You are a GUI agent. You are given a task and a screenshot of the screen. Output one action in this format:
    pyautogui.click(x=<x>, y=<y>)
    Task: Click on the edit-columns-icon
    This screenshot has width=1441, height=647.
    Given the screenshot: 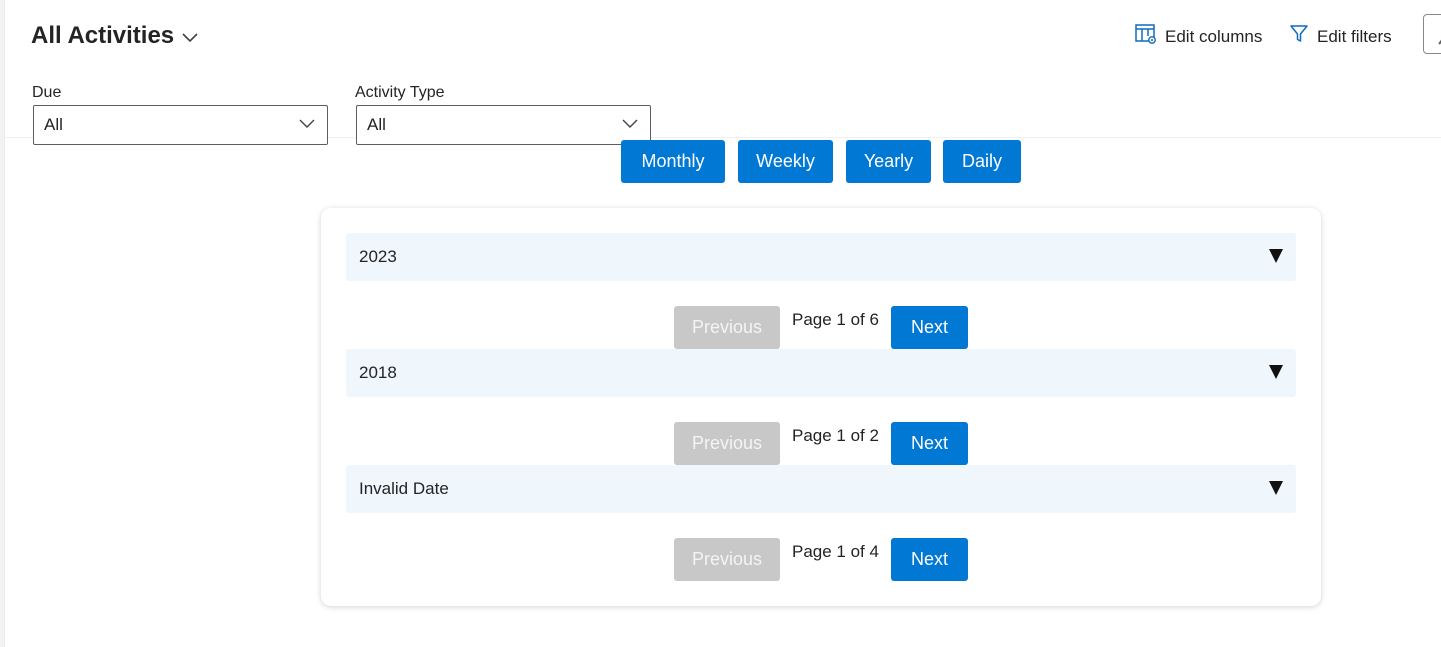 What is the action you would take?
    pyautogui.click(x=1146, y=36)
    